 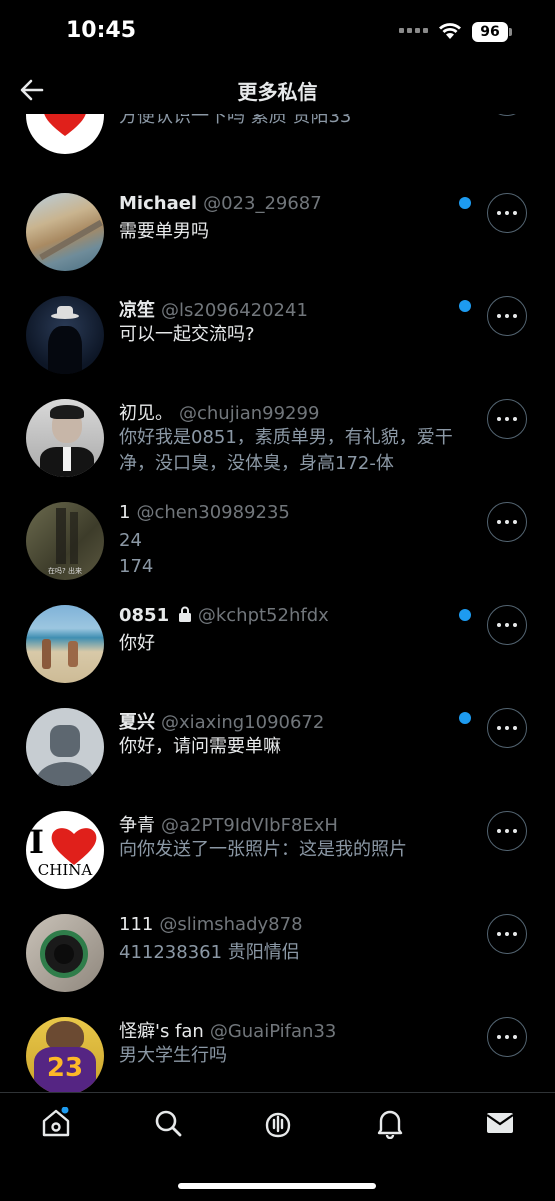 I want to click on message-preview: 可以一起交流吗?, so click(x=187, y=334).